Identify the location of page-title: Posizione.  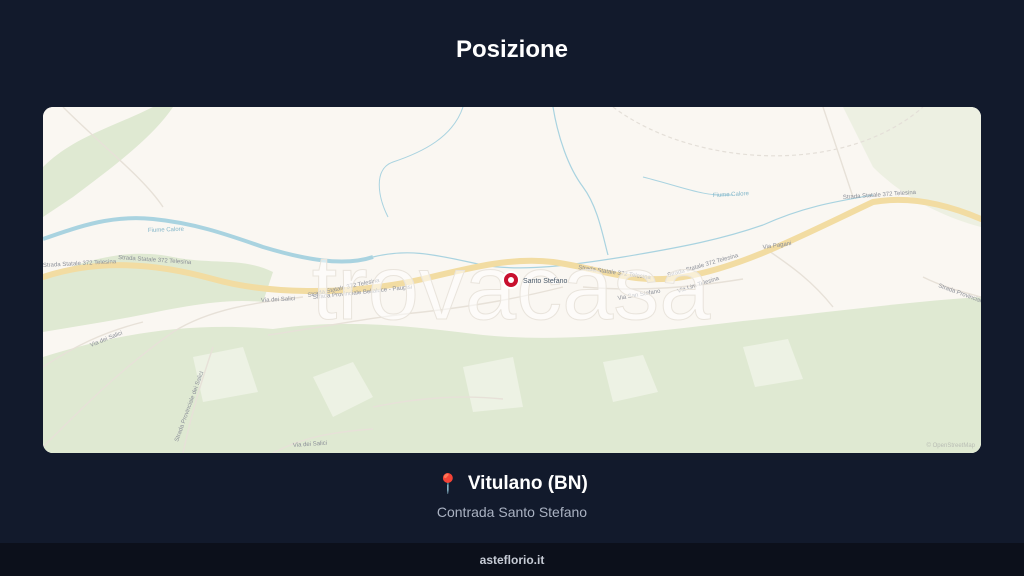
(512, 49).